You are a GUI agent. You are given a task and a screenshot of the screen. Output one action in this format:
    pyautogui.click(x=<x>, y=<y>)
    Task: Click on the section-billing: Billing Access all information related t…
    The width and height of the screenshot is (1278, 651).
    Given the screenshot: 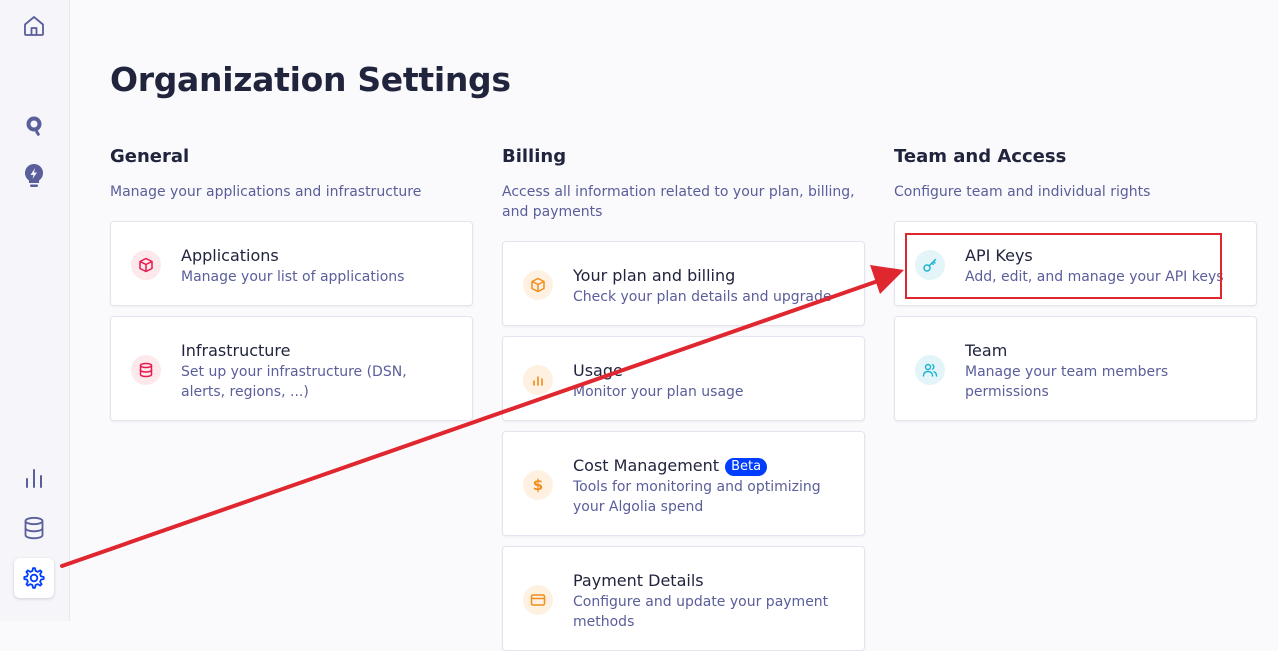 What is the action you would take?
    pyautogui.click(x=683, y=184)
    